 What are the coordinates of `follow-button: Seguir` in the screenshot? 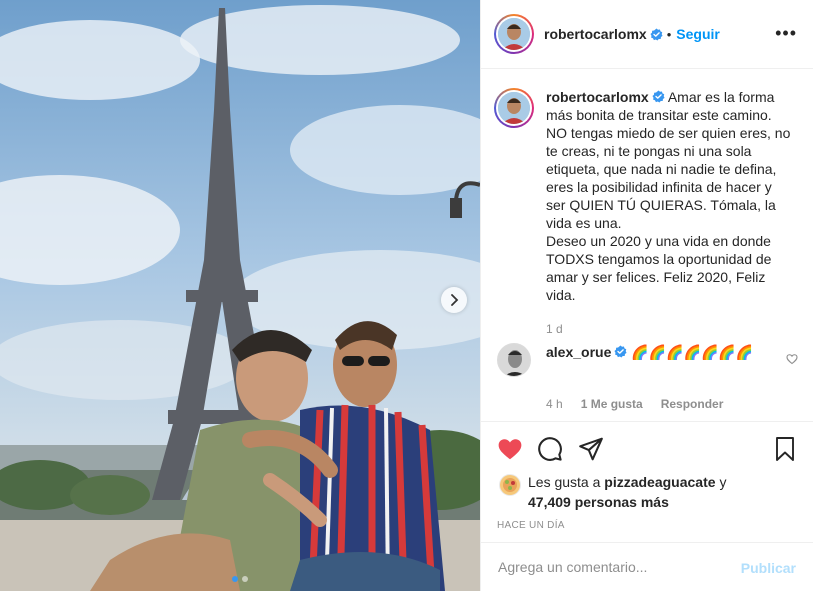 It's located at (698, 34).